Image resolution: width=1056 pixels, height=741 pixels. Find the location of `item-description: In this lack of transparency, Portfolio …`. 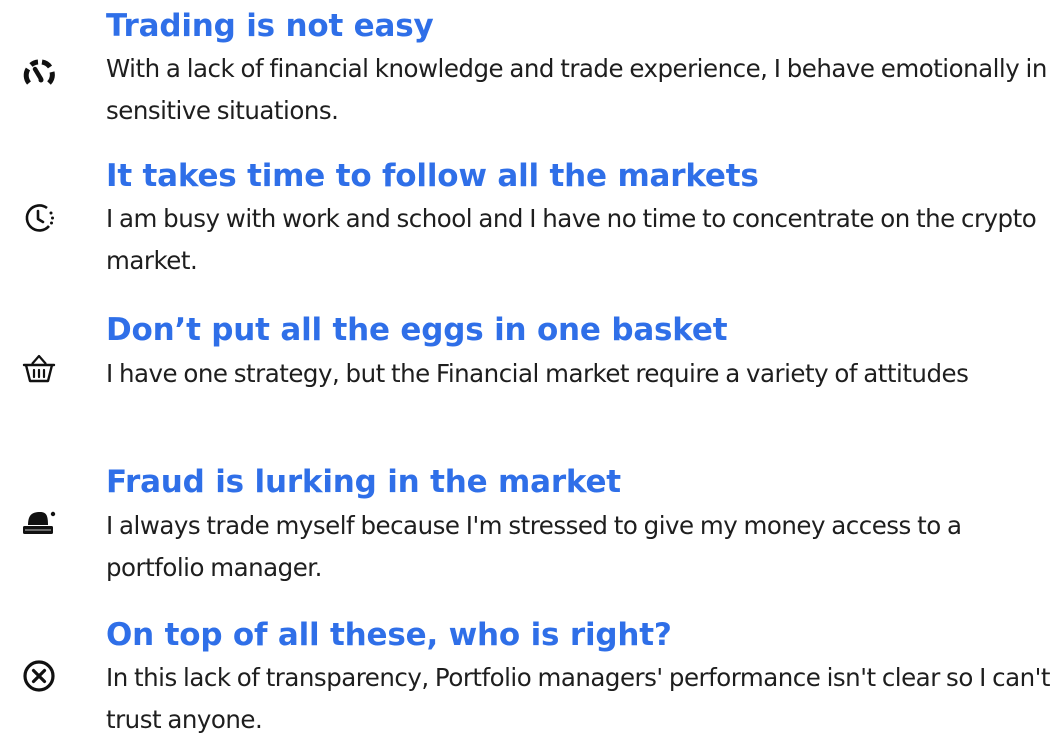

item-description: In this lack of transparency, Portfolio … is located at coordinates (578, 698).